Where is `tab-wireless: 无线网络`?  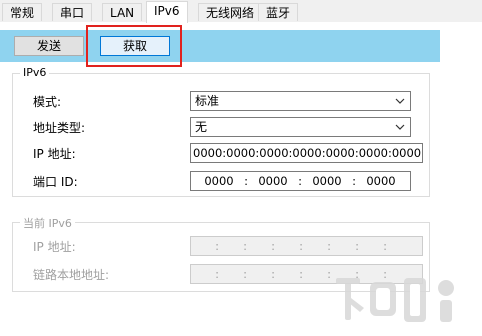
tab-wireless: 无线网络 is located at coordinates (230, 12).